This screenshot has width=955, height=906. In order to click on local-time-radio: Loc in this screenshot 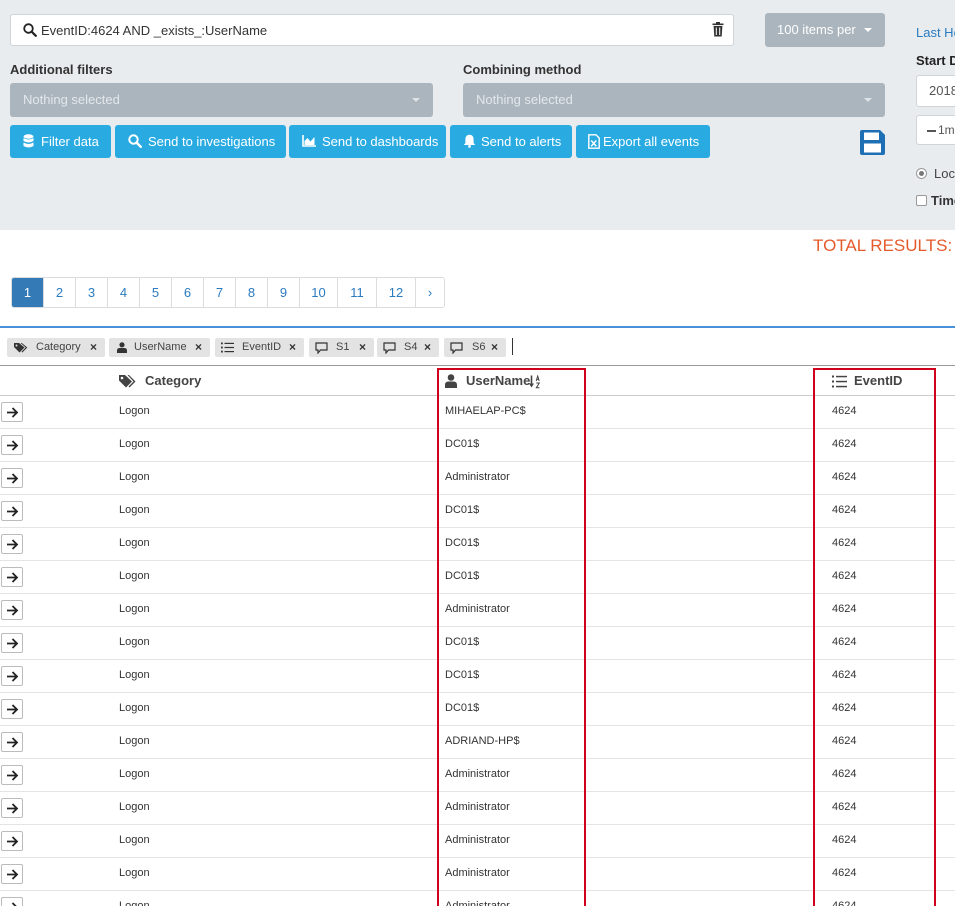, I will do `click(935, 173)`.